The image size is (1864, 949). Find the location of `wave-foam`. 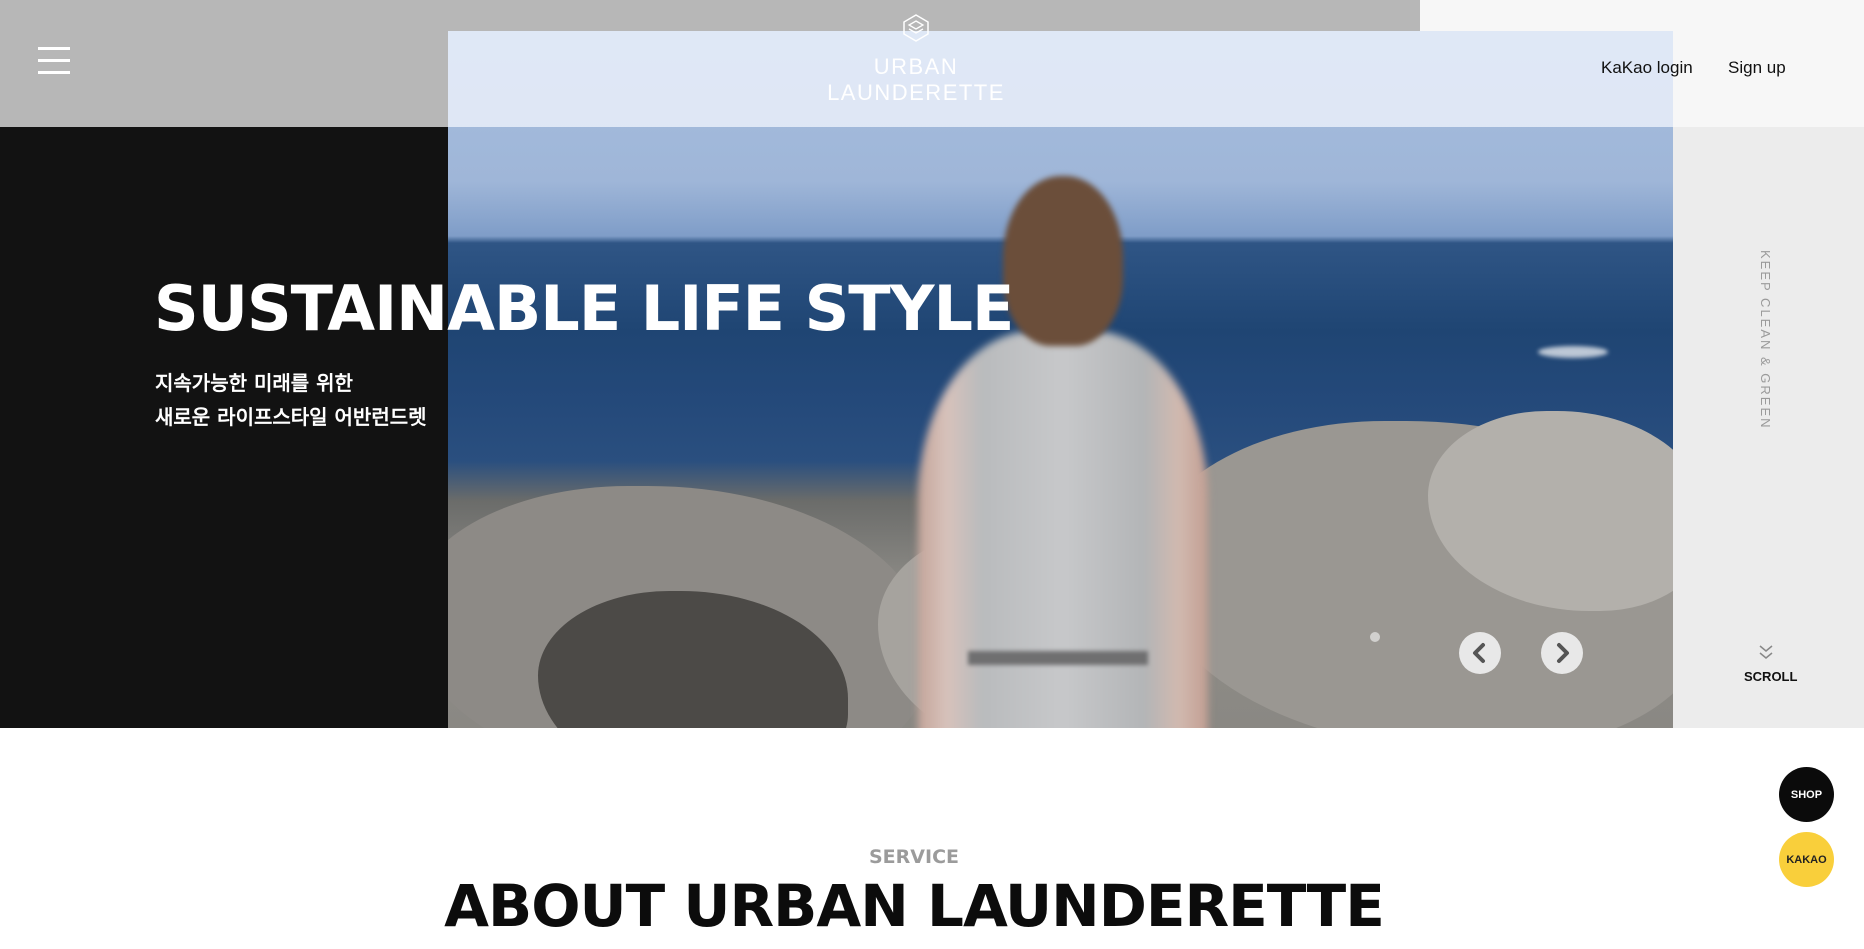

wave-foam is located at coordinates (1573, 352).